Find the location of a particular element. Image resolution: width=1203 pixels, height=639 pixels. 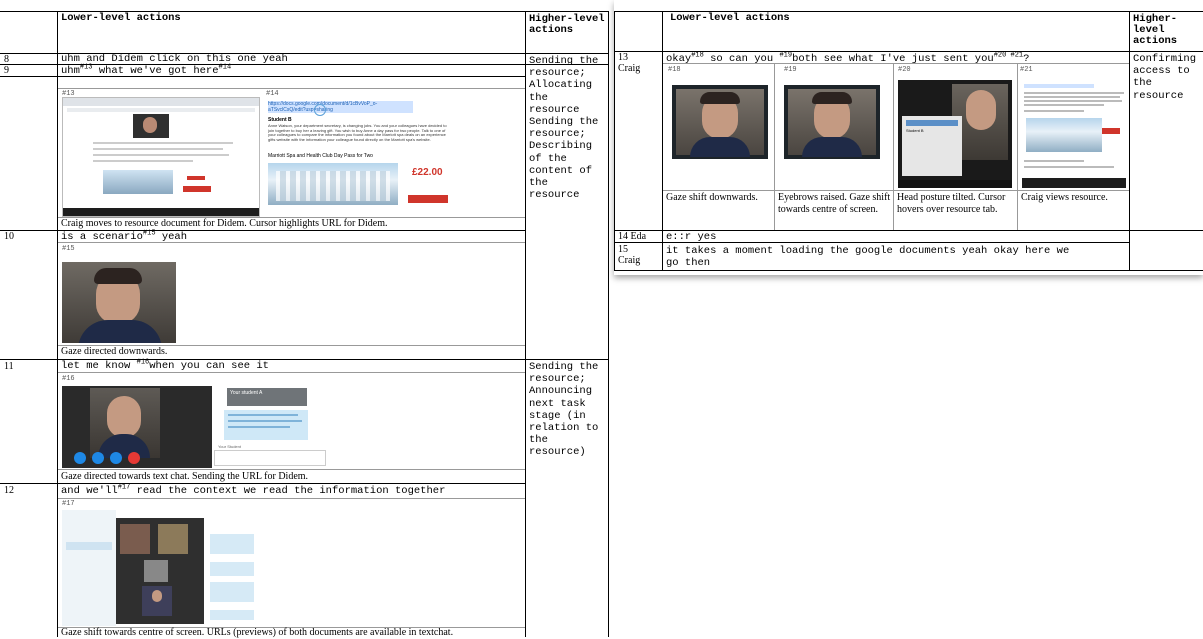

row-number-15: 15 Craig is located at coordinates (629, 255).